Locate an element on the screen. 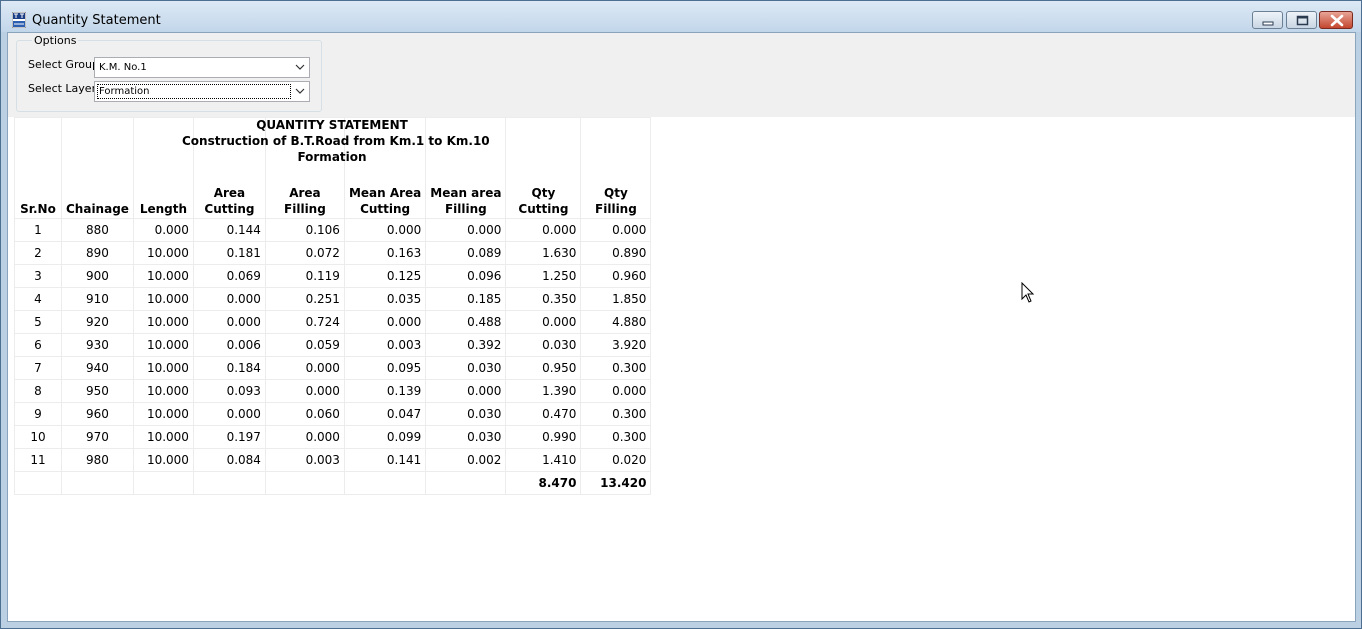 Image resolution: width=1362 pixels, height=629 pixels. title-bar: Quantity Statement is located at coordinates (681, 16).